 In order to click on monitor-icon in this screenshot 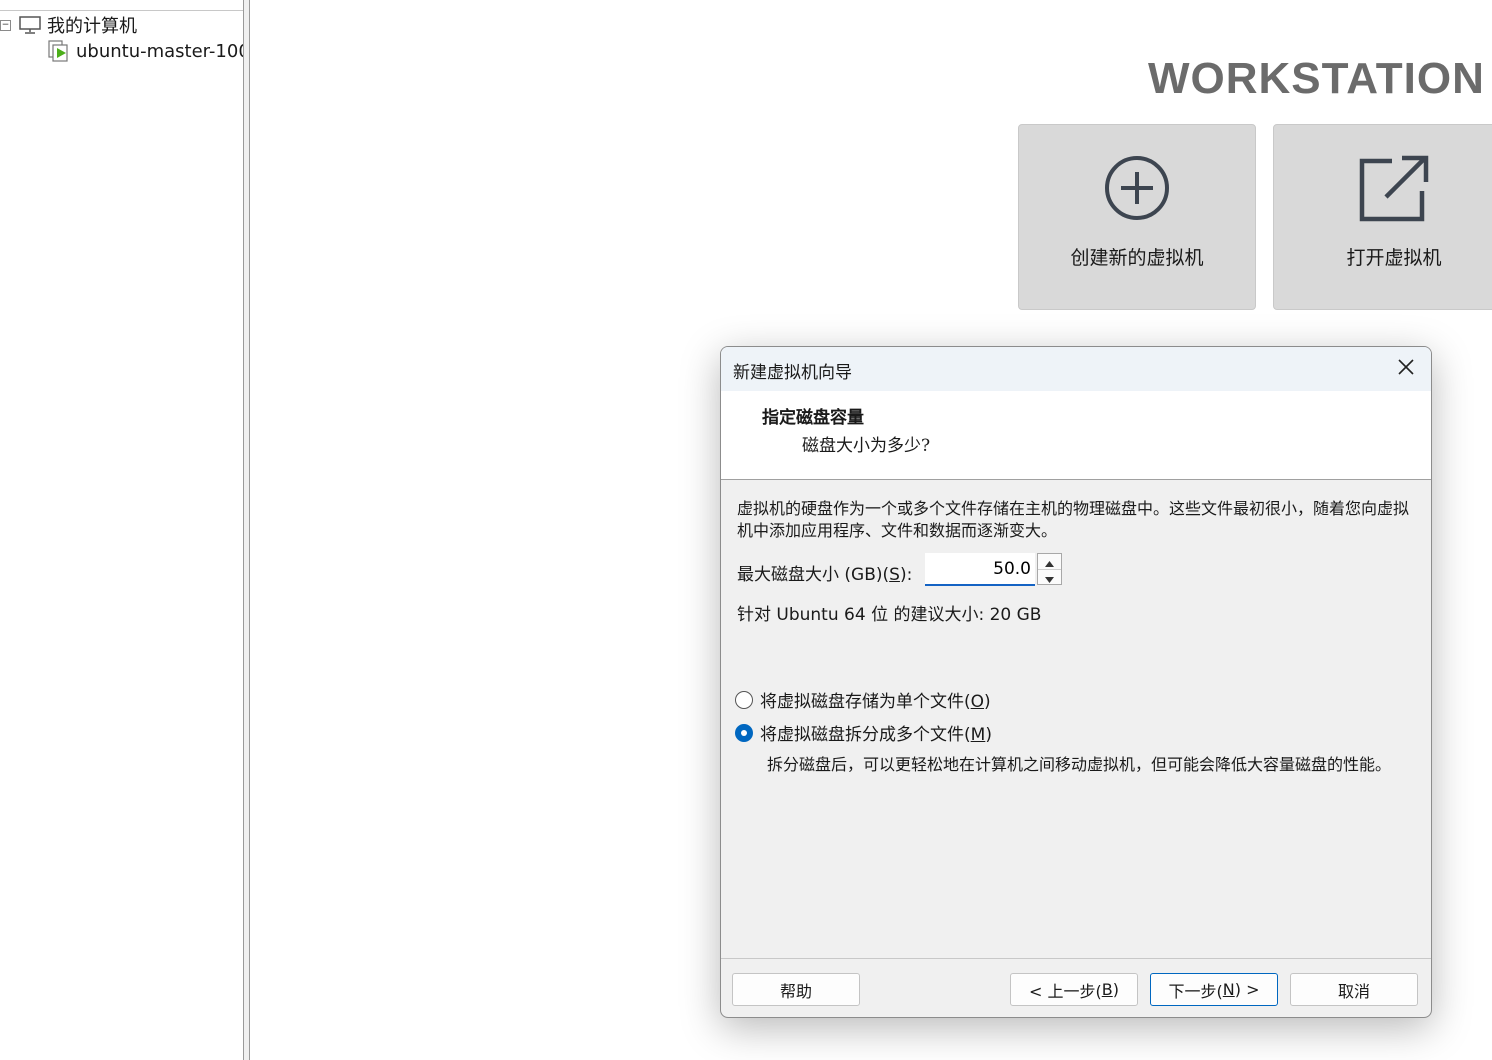, I will do `click(30, 25)`.